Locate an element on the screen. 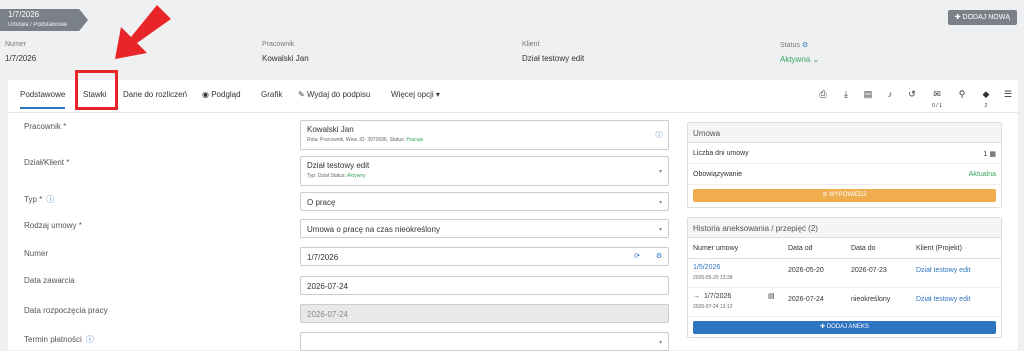 Image resolution: width=1024 pixels, height=351 pixels. tag-icon: ◆ 2 is located at coordinates (986, 98).